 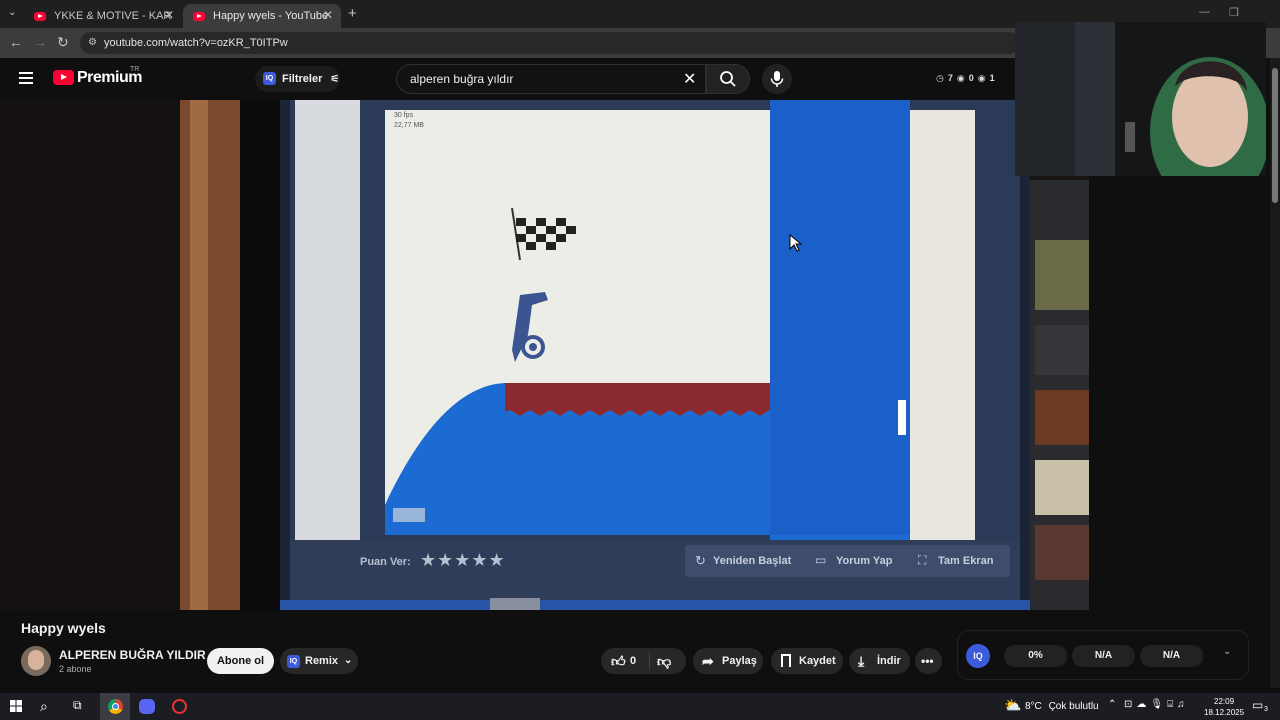 What do you see at coordinates (649, 661) in the screenshot?
I see `like-divider` at bounding box center [649, 661].